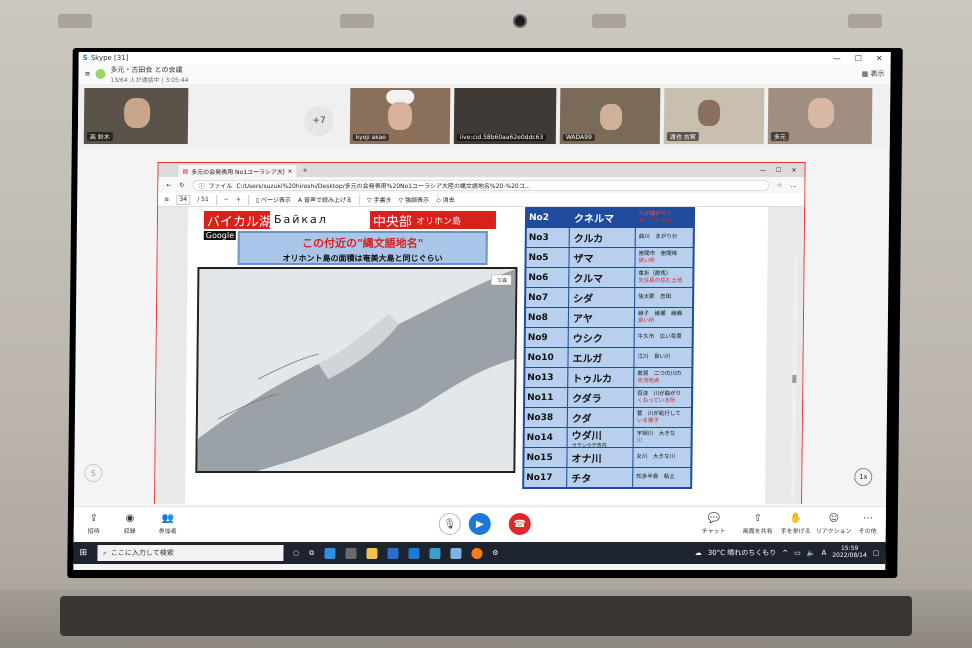 This screenshot has width=972, height=648. I want to click on clock: 15:59 2022/08/14, so click(849, 552).